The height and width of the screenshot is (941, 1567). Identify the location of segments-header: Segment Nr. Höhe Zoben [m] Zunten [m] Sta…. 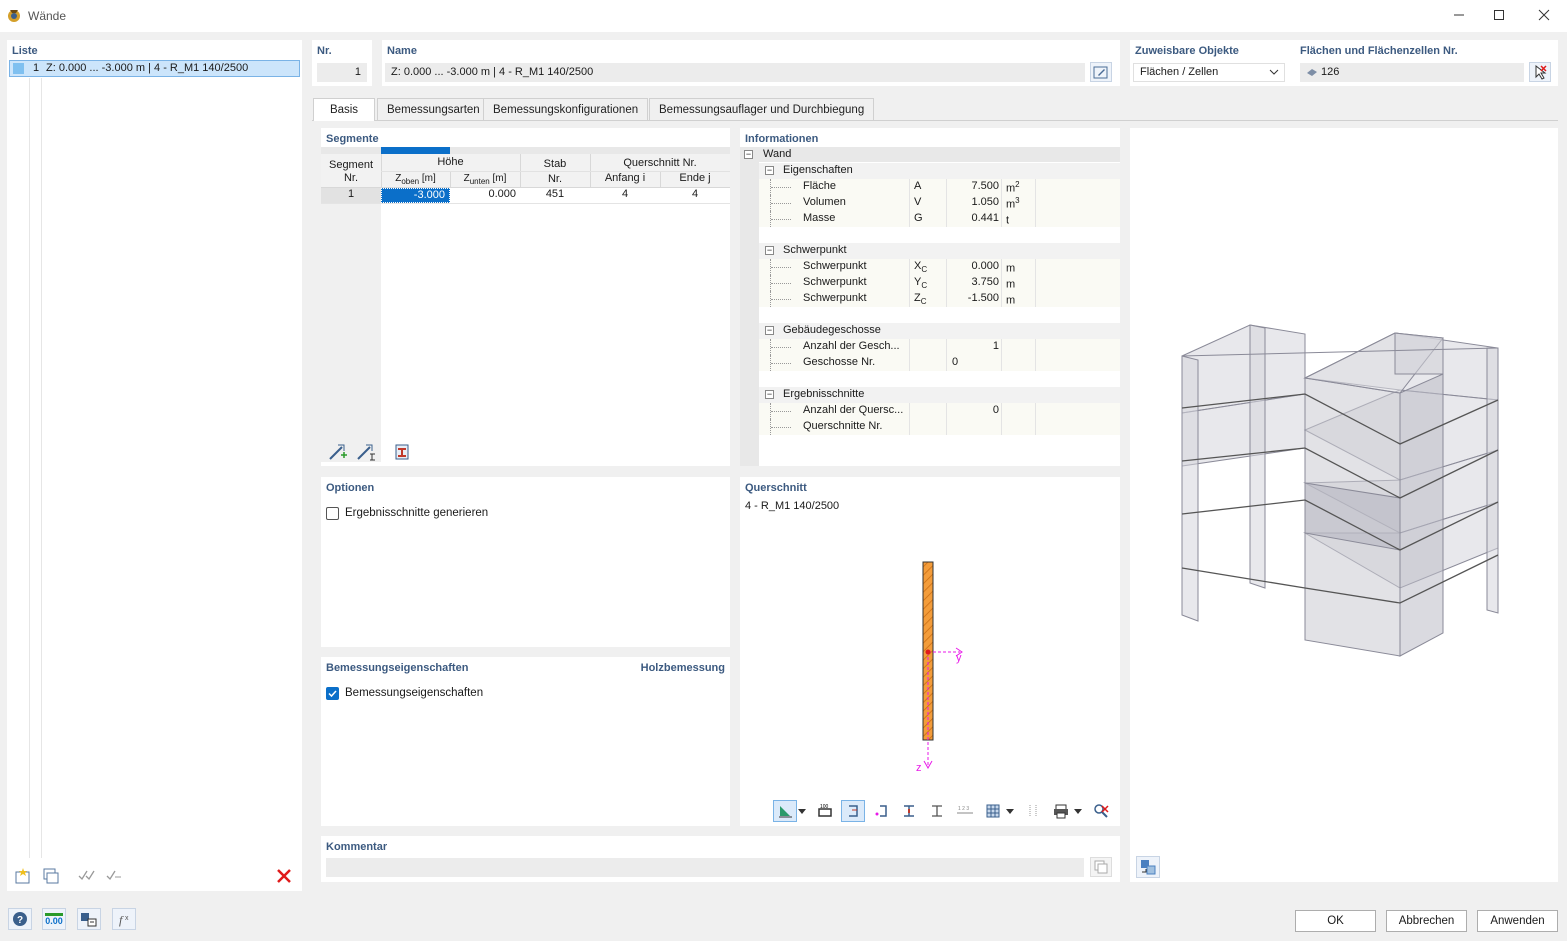
(525, 171).